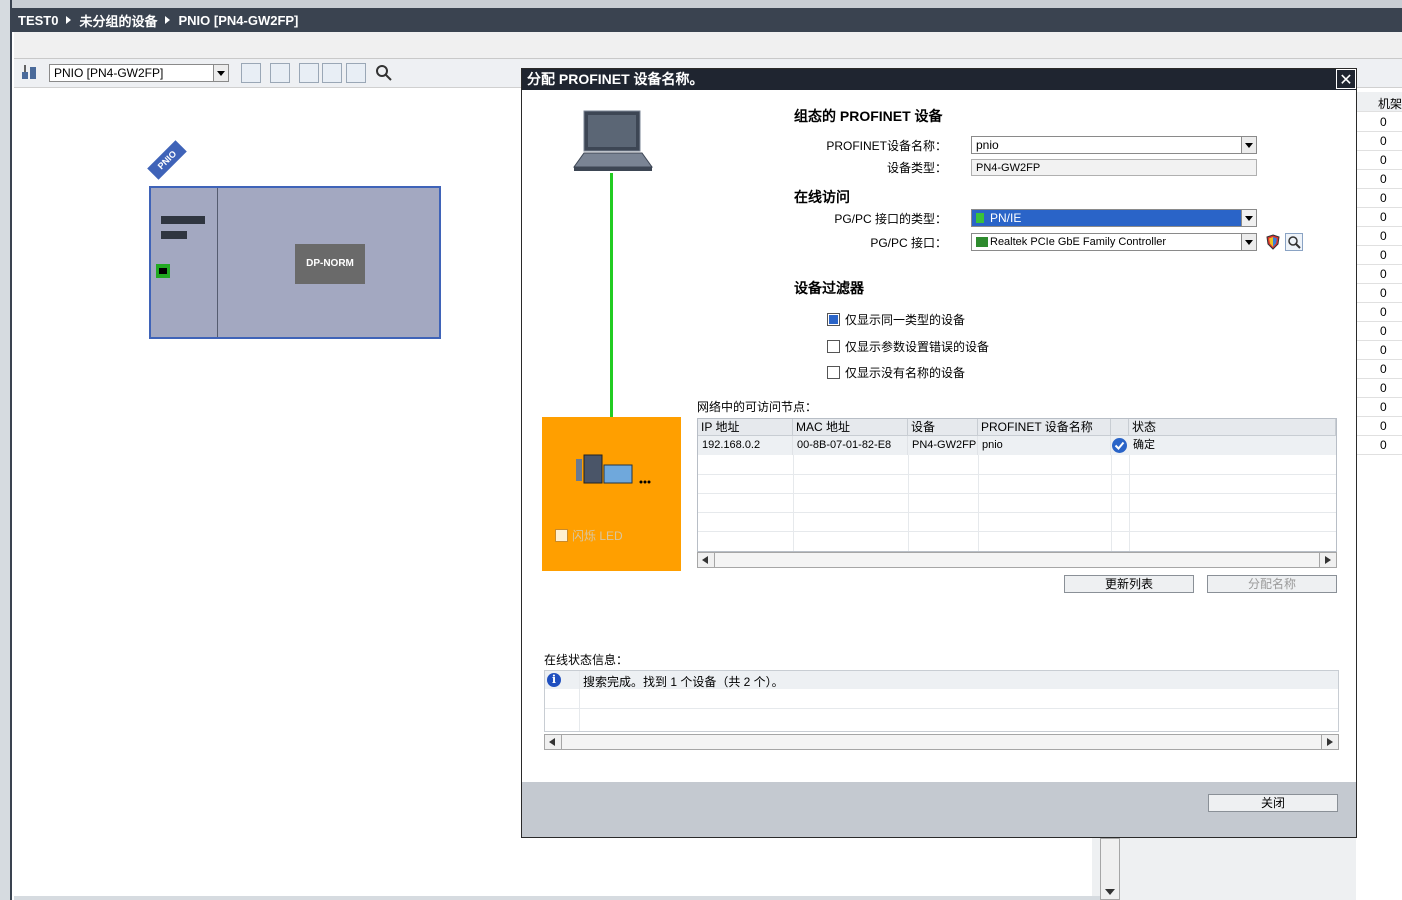 This screenshot has height=900, width=1402. Describe the element at coordinates (251, 73) in the screenshot. I see `device-overview-icon` at that location.